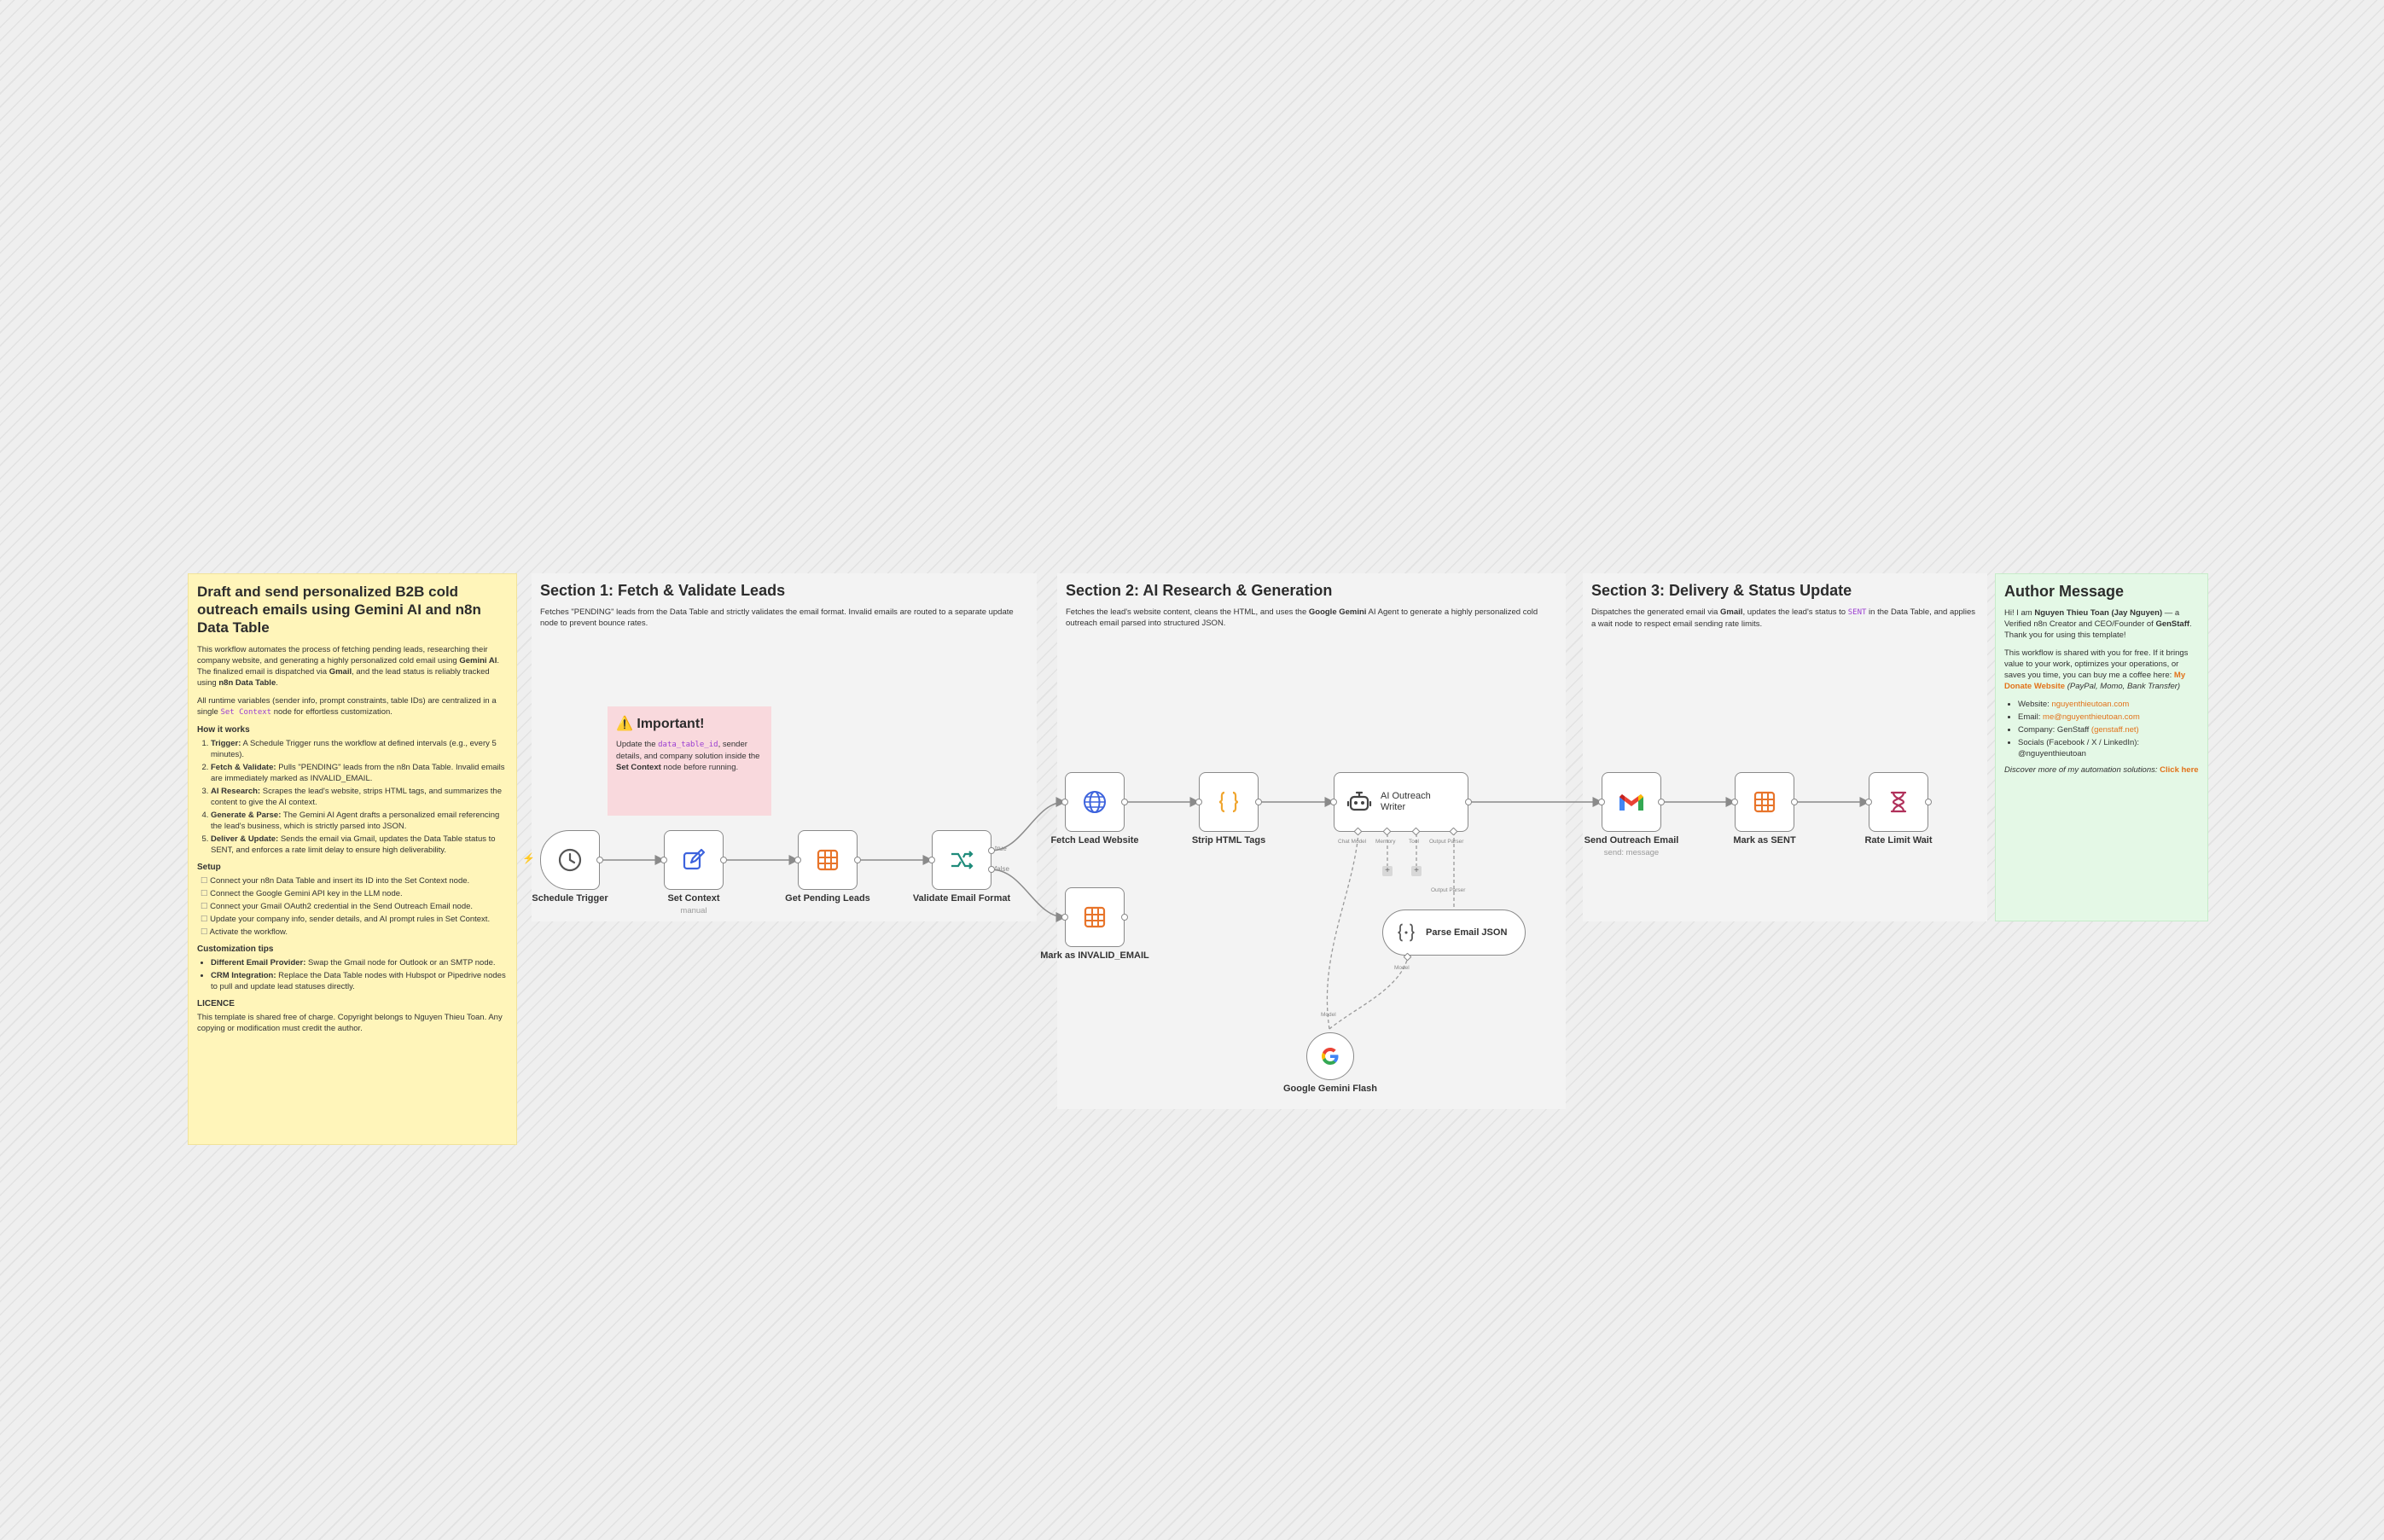 The image size is (2384, 1540). What do you see at coordinates (663, 590) in the screenshot?
I see `section1-title: Section 1: Fetch & Validate Leads` at bounding box center [663, 590].